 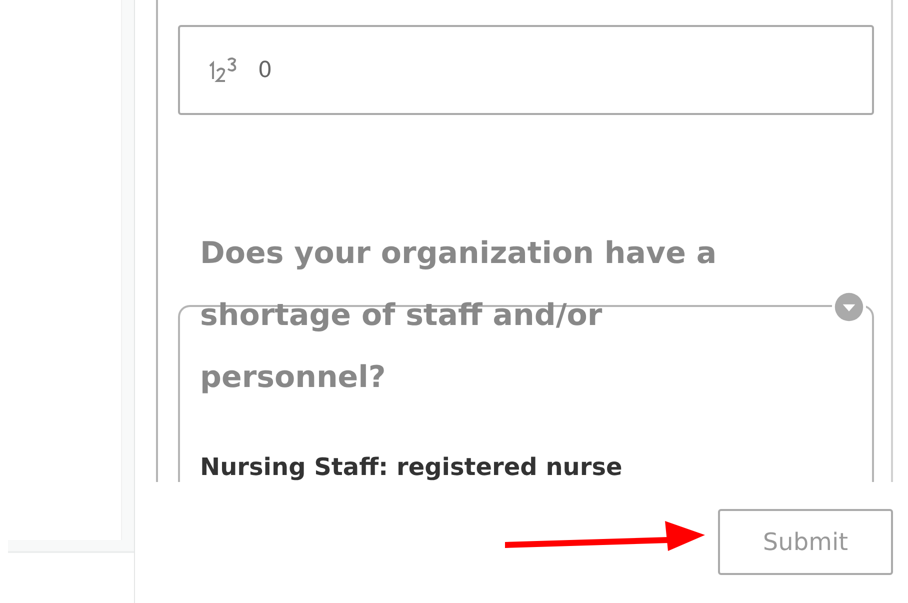 I want to click on number-field: 0, so click(x=526, y=70).